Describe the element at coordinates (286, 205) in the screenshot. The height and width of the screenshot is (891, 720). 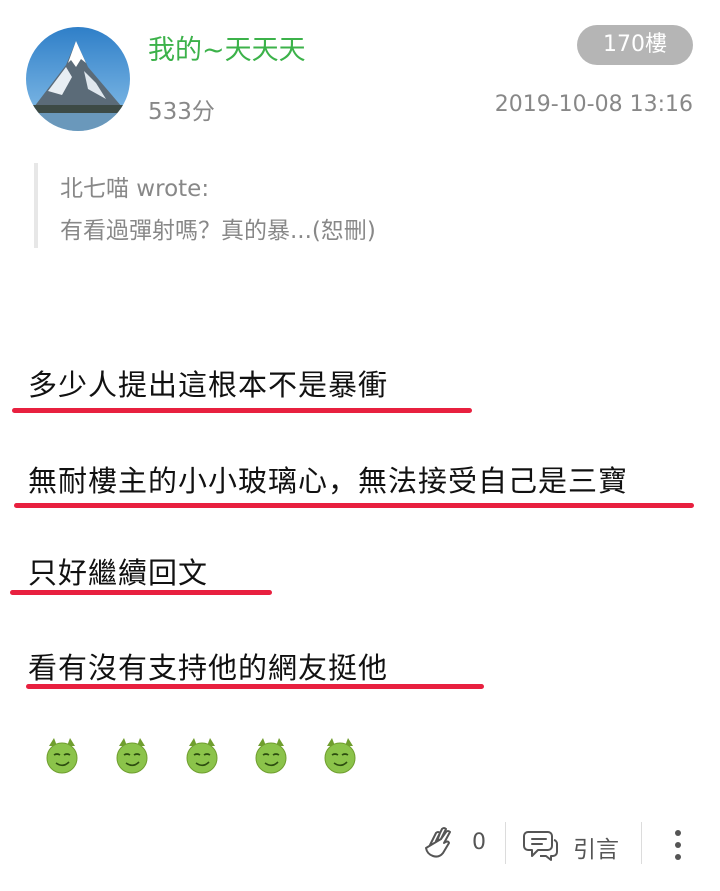
I see `quote-block: 北七喵 wrote: 有看過彈射嗎？真的暴...(恕刪)` at that location.